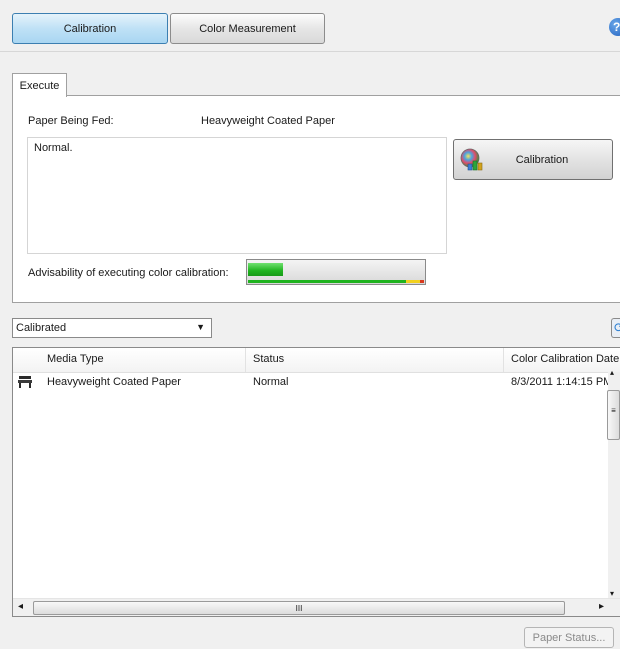  What do you see at coordinates (200, 327) in the screenshot?
I see `chevron-down-icon: ▼` at bounding box center [200, 327].